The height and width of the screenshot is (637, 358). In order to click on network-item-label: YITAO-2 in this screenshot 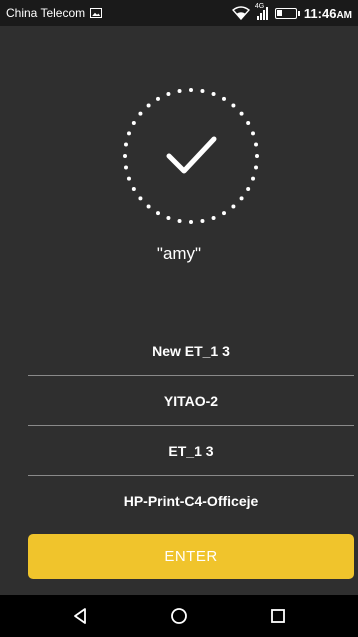, I will do `click(191, 400)`.